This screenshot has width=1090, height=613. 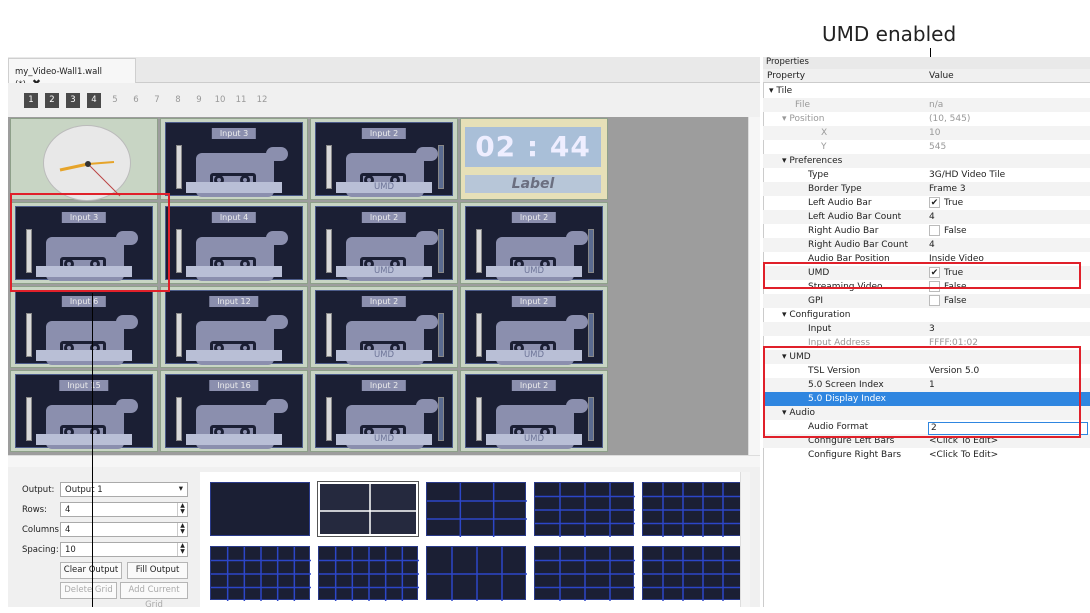 What do you see at coordinates (262, 100) in the screenshot?
I see `page-button-12: 12` at bounding box center [262, 100].